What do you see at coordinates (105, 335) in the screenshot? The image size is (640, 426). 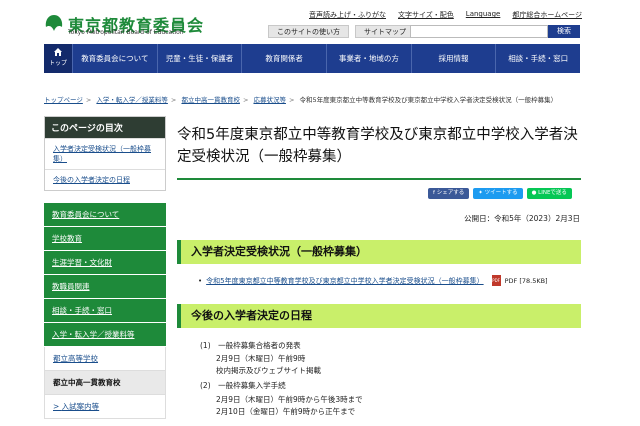 I see `sidenav-item-admission: 入学・転入学／授業料等` at bounding box center [105, 335].